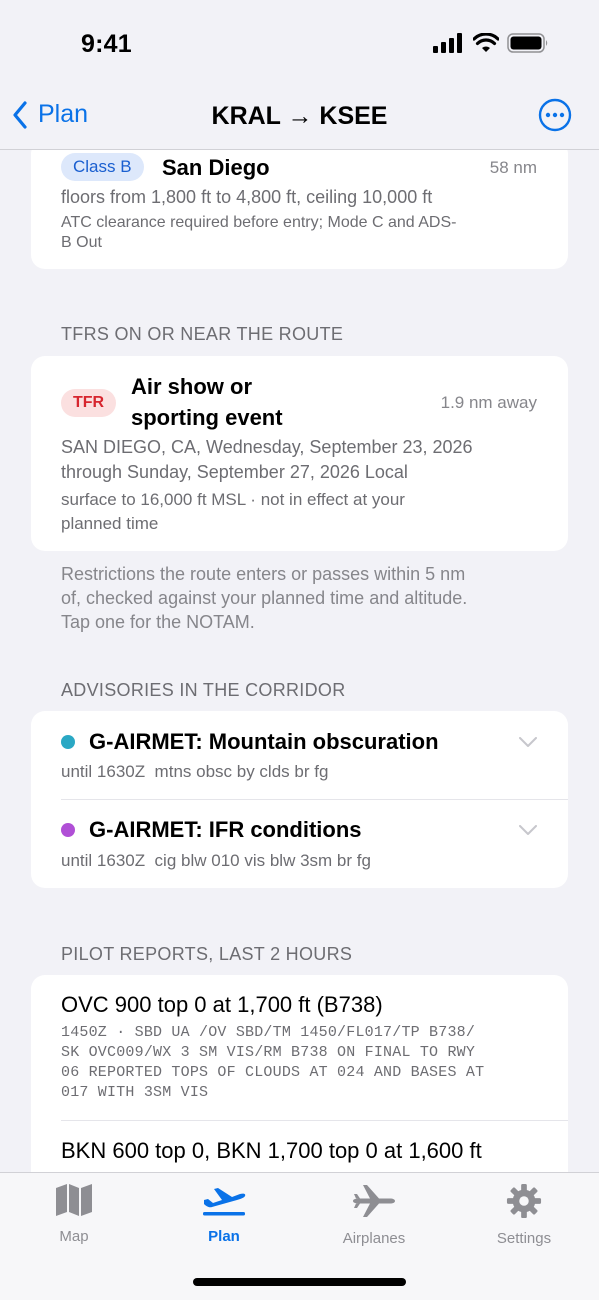  What do you see at coordinates (447, 43) in the screenshot?
I see `cellular-signal-icon` at bounding box center [447, 43].